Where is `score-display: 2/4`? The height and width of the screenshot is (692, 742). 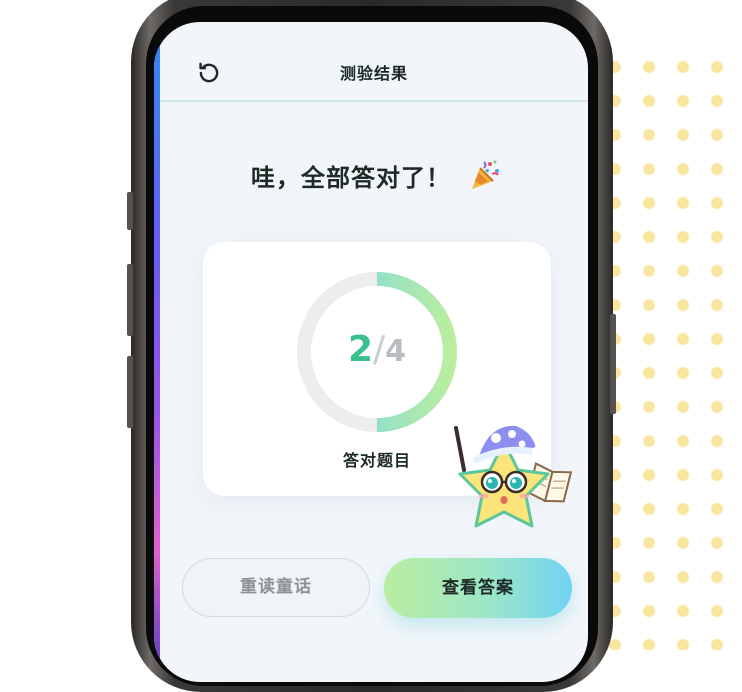 score-display: 2/4 is located at coordinates (377, 351).